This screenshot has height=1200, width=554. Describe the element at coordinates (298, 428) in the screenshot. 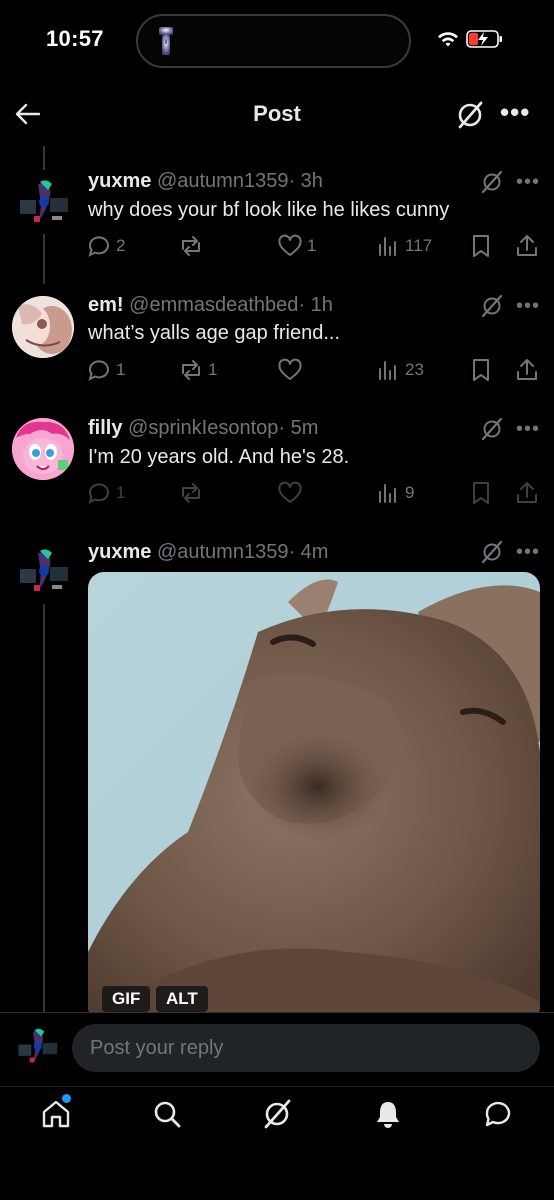

I see `timestamp: · 5m` at that location.